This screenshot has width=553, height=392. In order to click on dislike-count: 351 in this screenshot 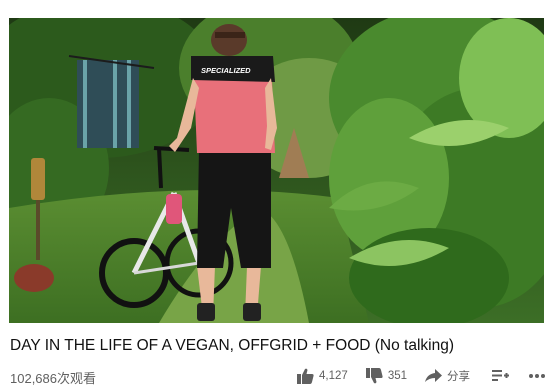, I will do `click(397, 376)`.